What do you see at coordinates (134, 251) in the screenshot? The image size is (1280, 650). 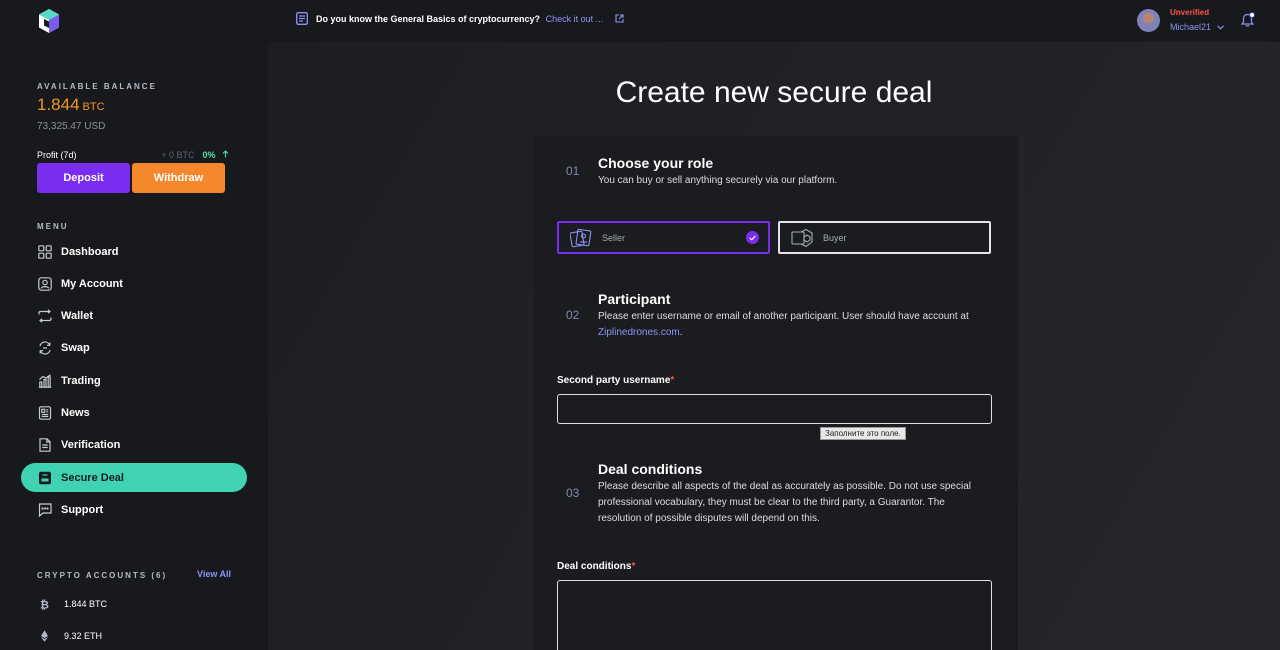 I see `sidebar-item-dashboard: Dashboard` at bounding box center [134, 251].